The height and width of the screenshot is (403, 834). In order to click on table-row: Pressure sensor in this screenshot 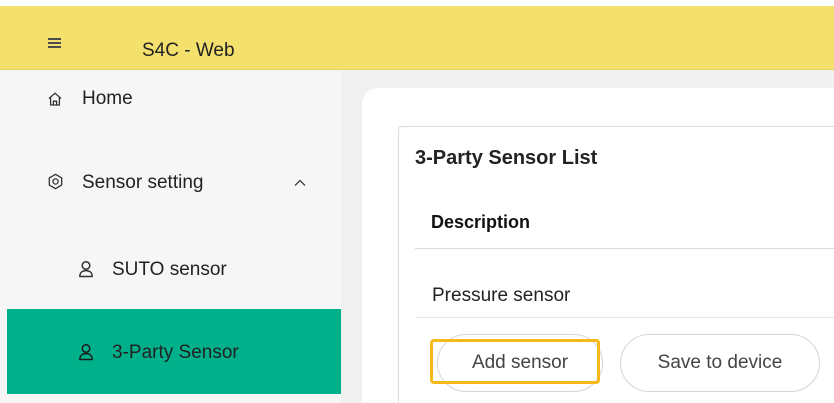, I will do `click(501, 296)`.